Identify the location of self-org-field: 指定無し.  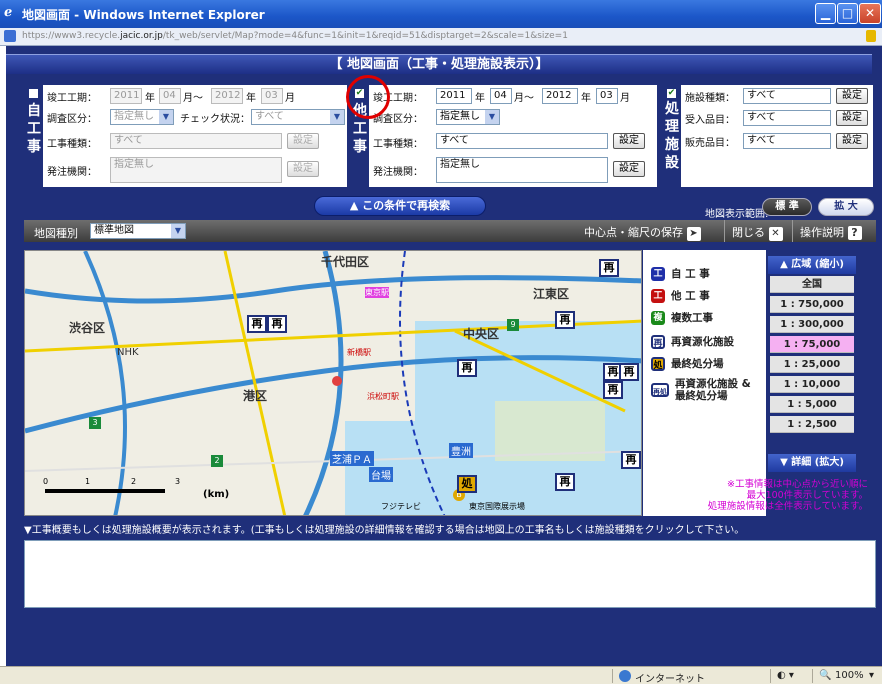
(196, 170).